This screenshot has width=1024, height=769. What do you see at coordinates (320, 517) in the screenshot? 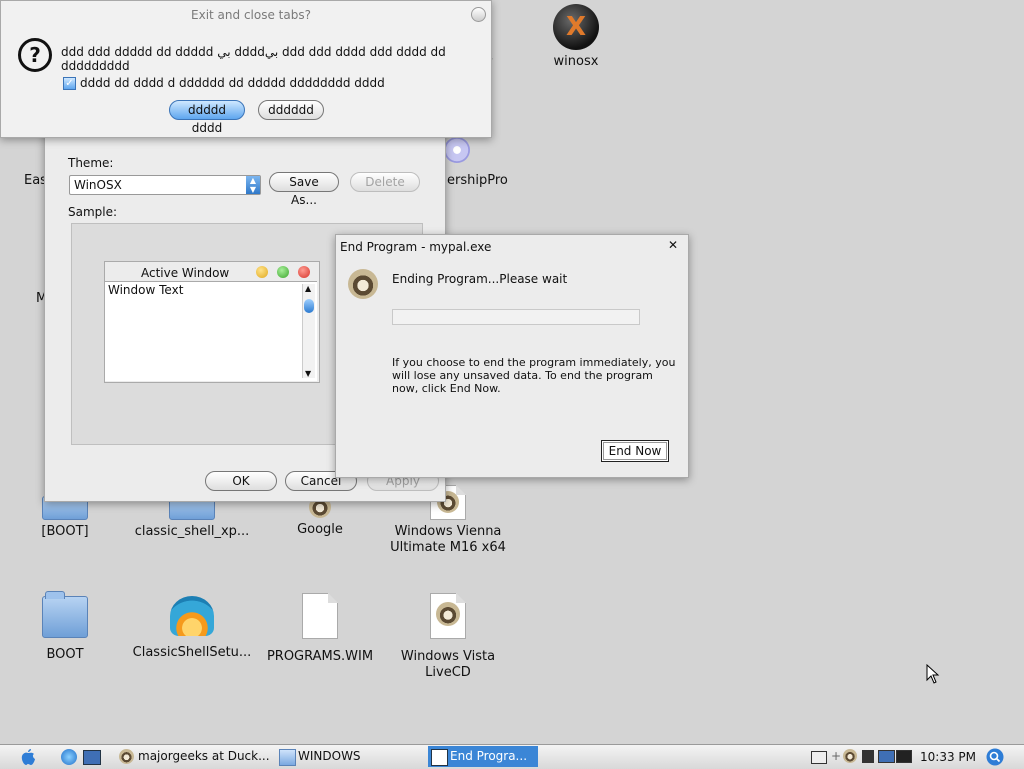
I see `desktop-icon-google: Google` at bounding box center [320, 517].